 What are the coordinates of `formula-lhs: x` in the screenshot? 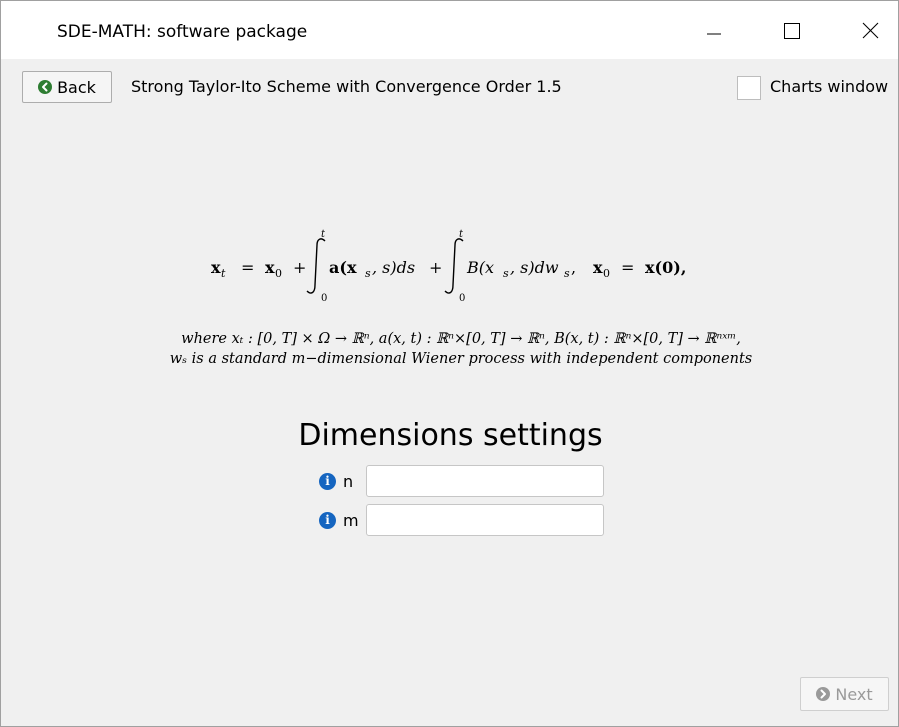 It's located at (216, 267).